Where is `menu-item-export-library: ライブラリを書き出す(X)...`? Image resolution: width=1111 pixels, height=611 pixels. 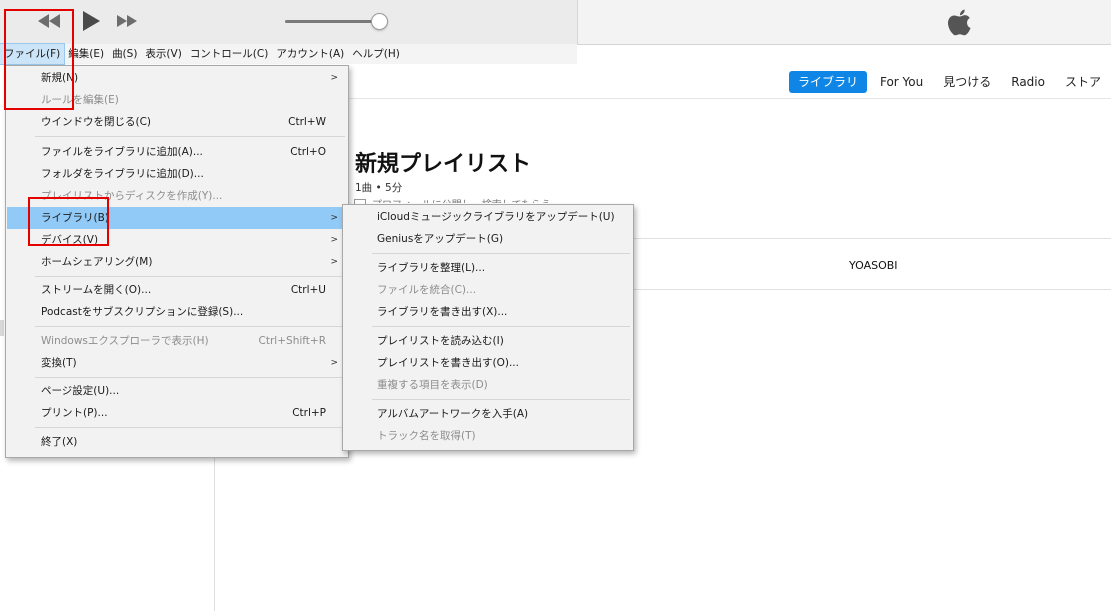 menu-item-export-library: ライブラリを書き出す(X)... is located at coordinates (488, 312).